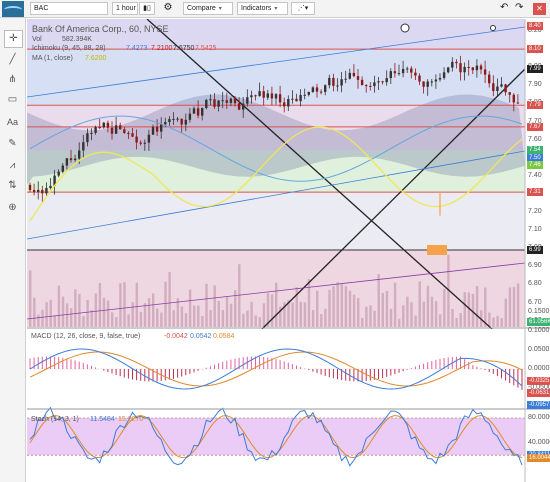 The image size is (550, 482). What do you see at coordinates (504, 8) in the screenshot?
I see `undo-icon: ↶` at bounding box center [504, 8].